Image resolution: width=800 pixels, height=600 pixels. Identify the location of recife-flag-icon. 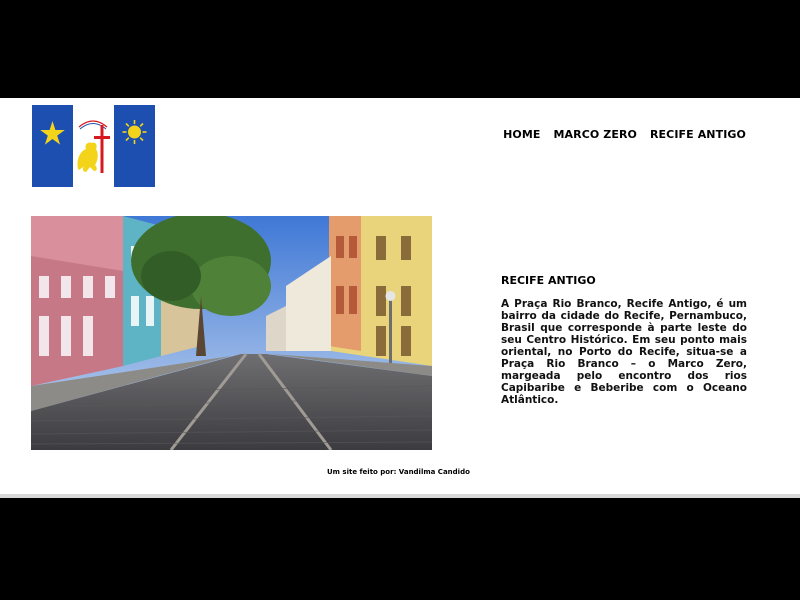
(93, 146).